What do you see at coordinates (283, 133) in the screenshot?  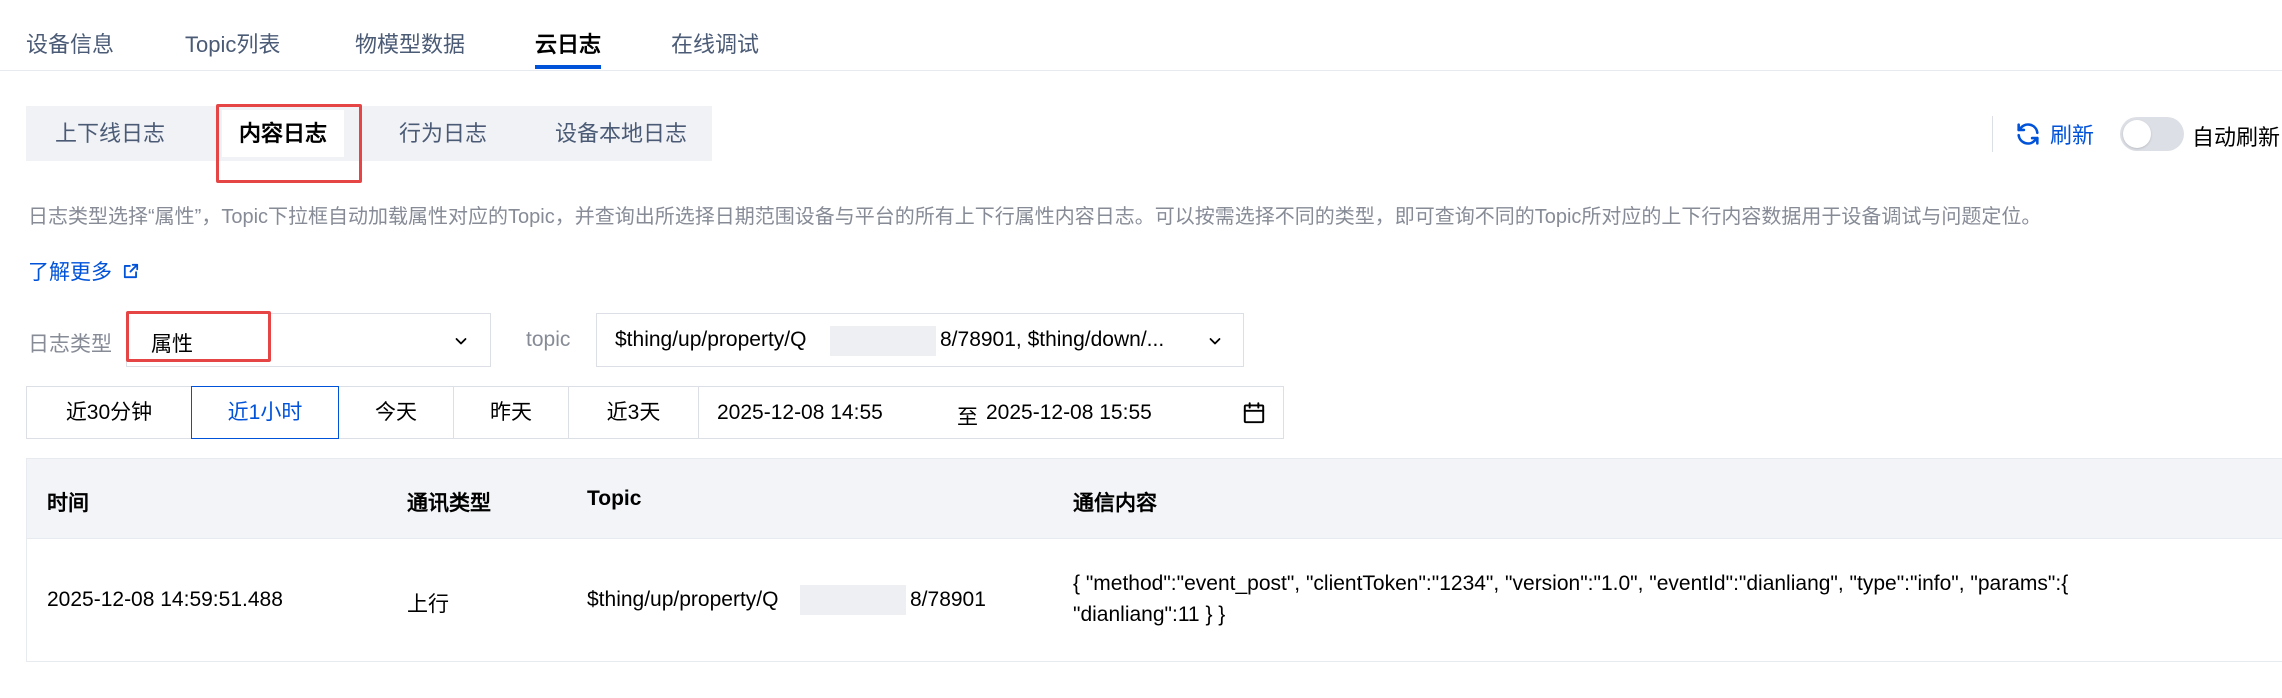 I see `subtab-content-log: 内容日志` at bounding box center [283, 133].